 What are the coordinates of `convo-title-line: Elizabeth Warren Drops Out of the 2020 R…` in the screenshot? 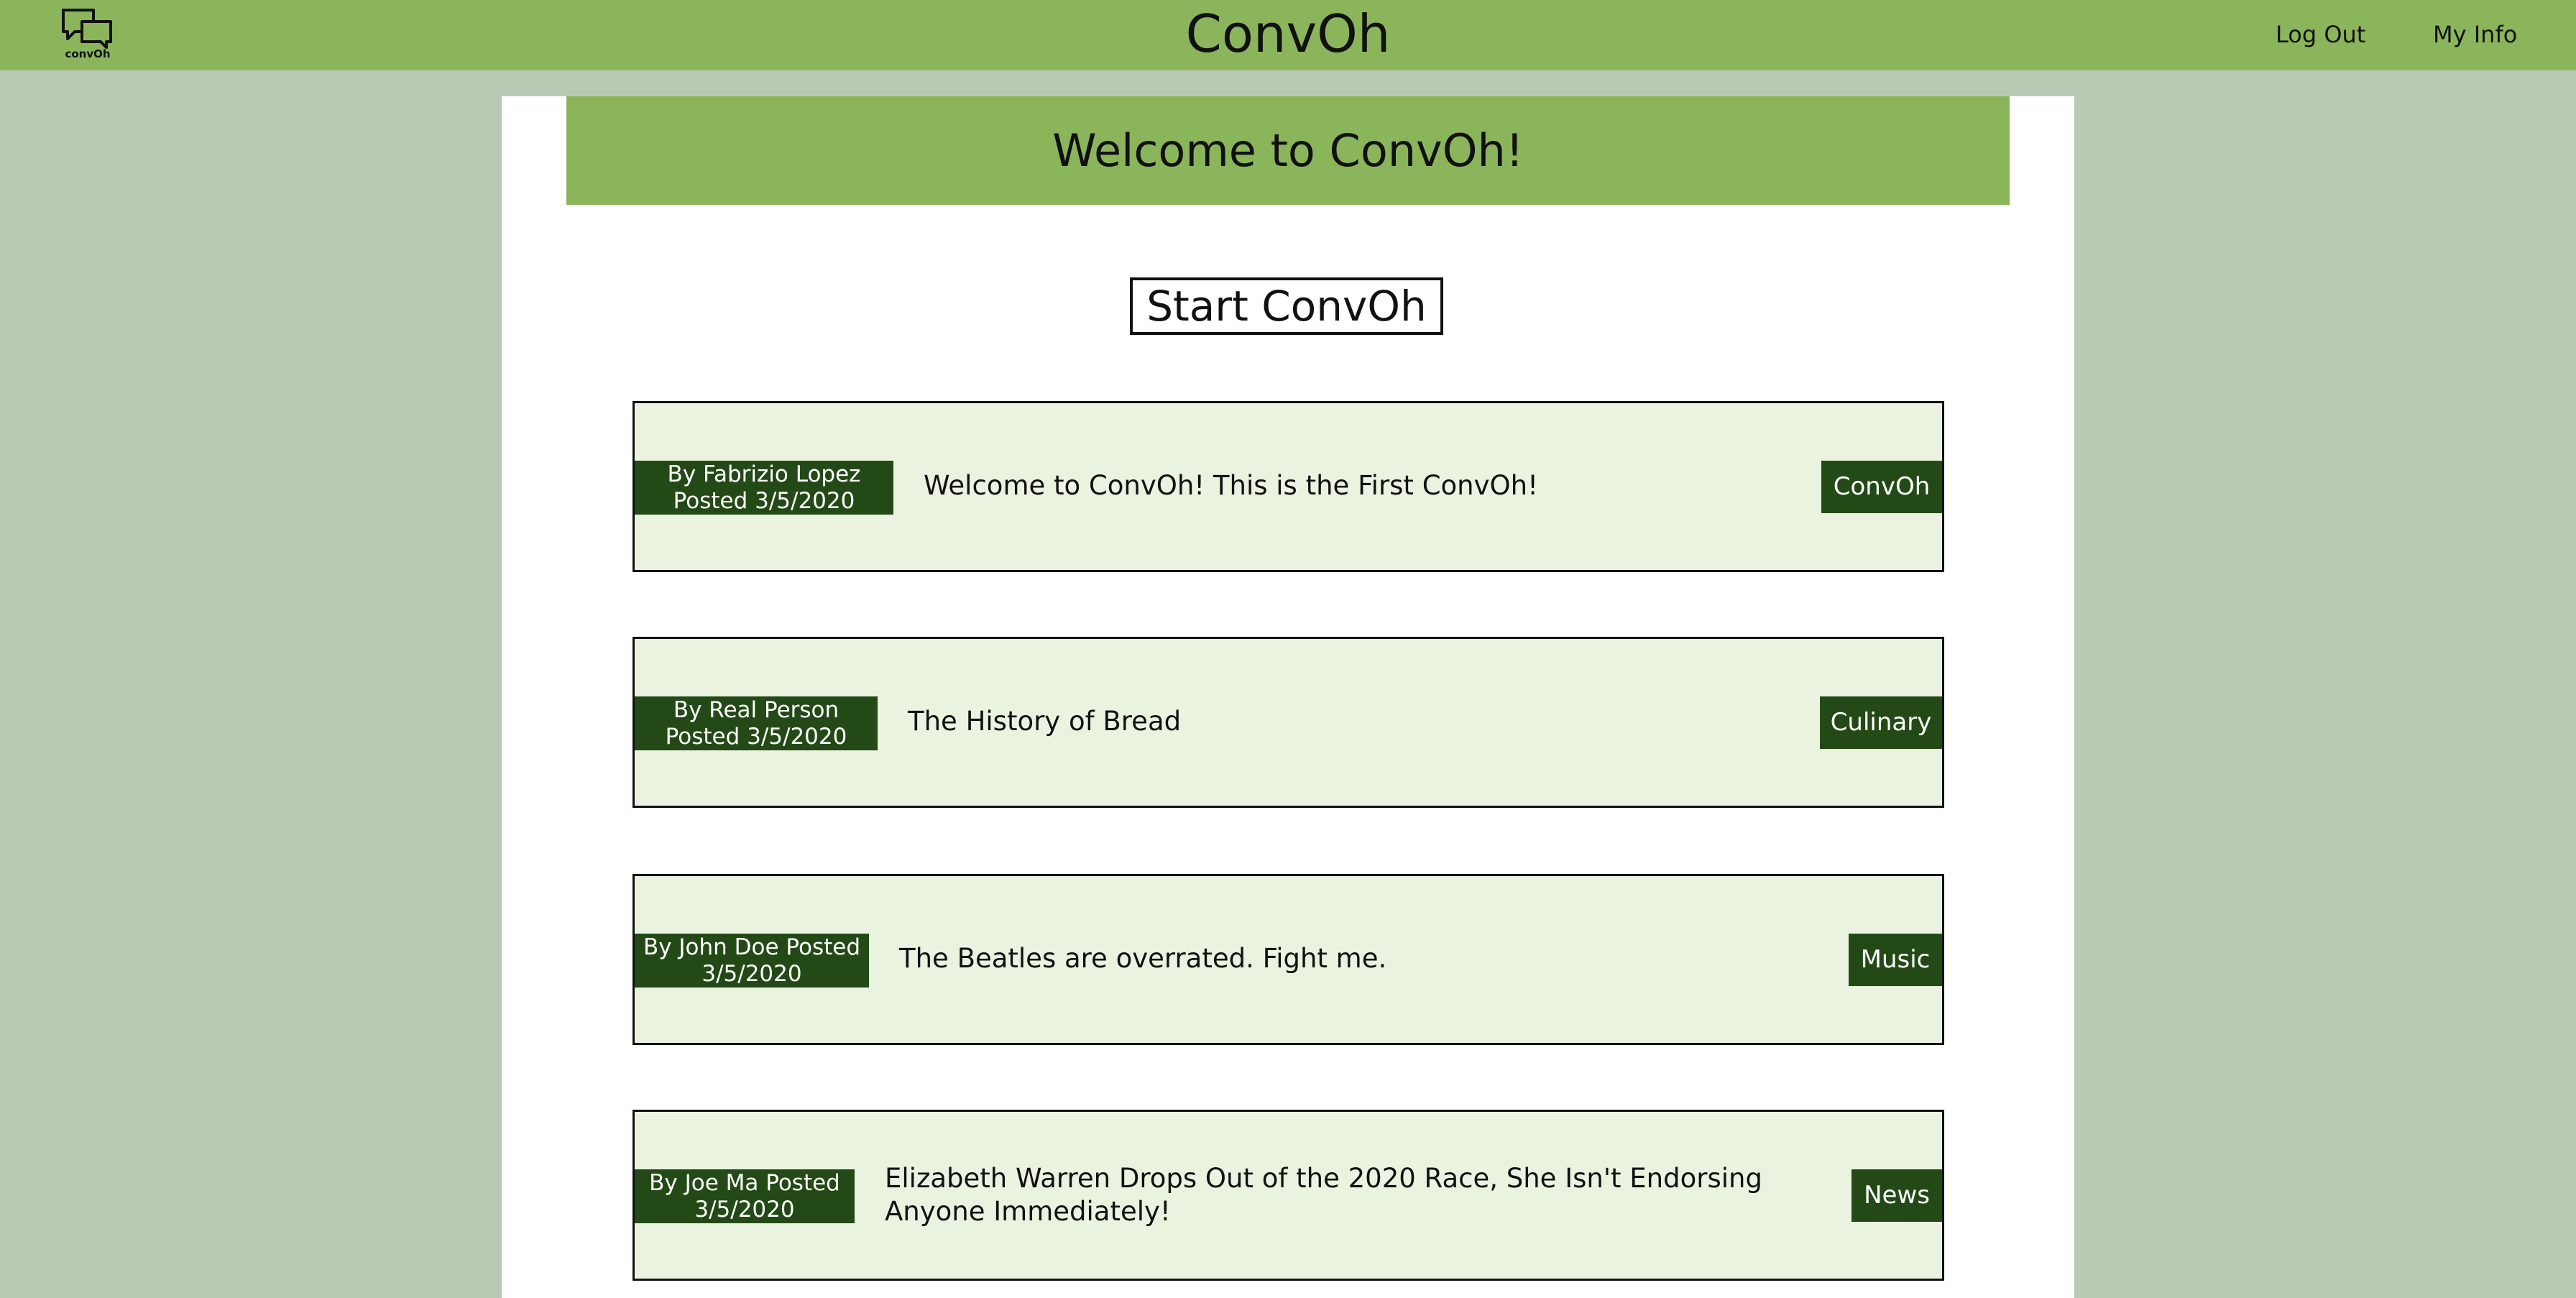 It's located at (1323, 1178).